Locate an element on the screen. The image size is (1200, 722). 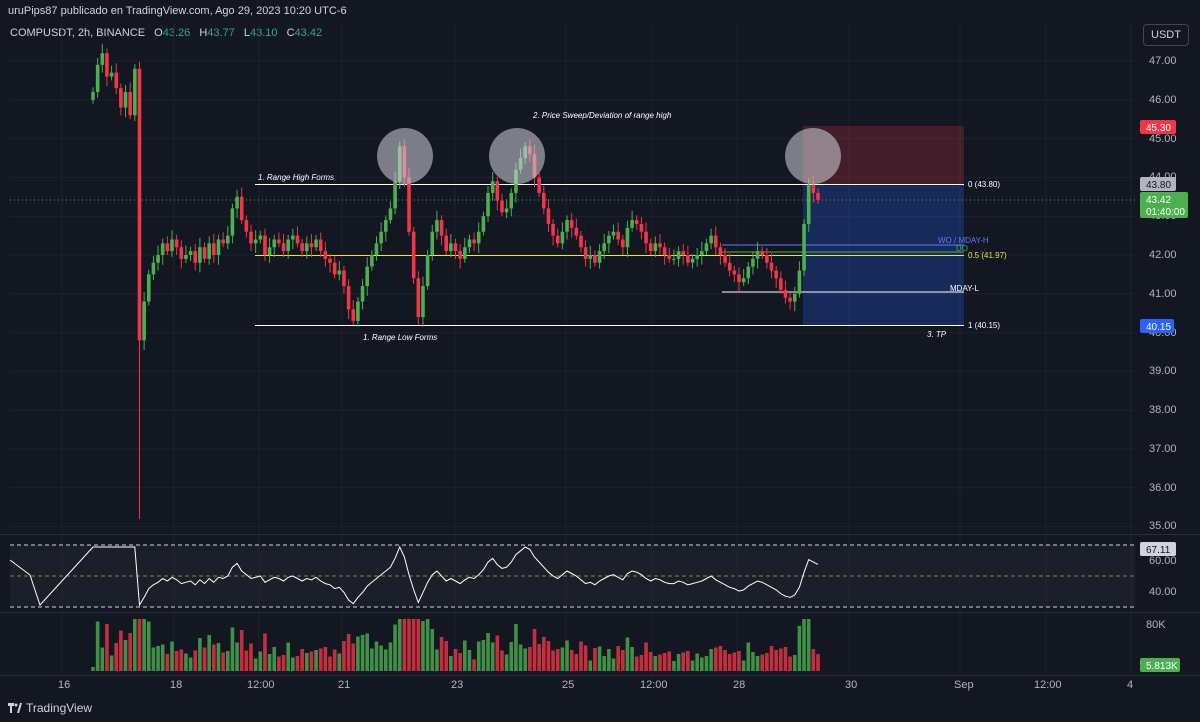
time-label: Sep is located at coordinates (964, 685).